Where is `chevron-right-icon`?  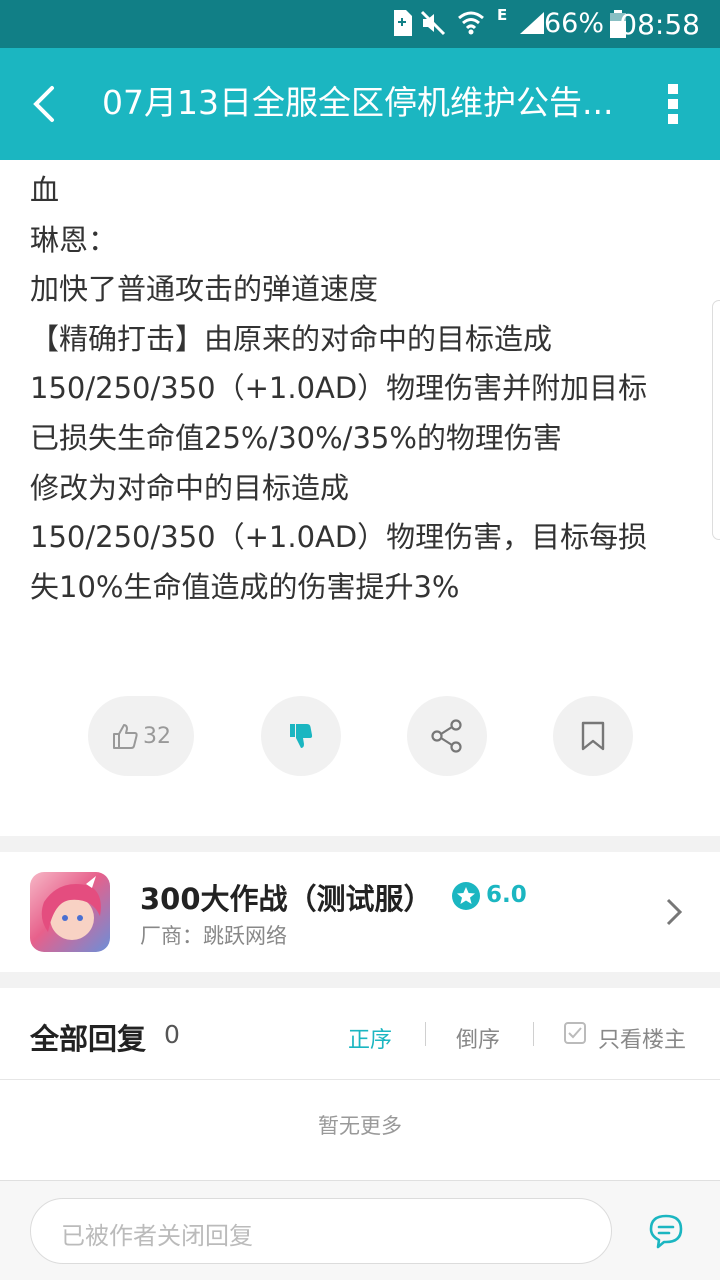
chevron-right-icon is located at coordinates (674, 912).